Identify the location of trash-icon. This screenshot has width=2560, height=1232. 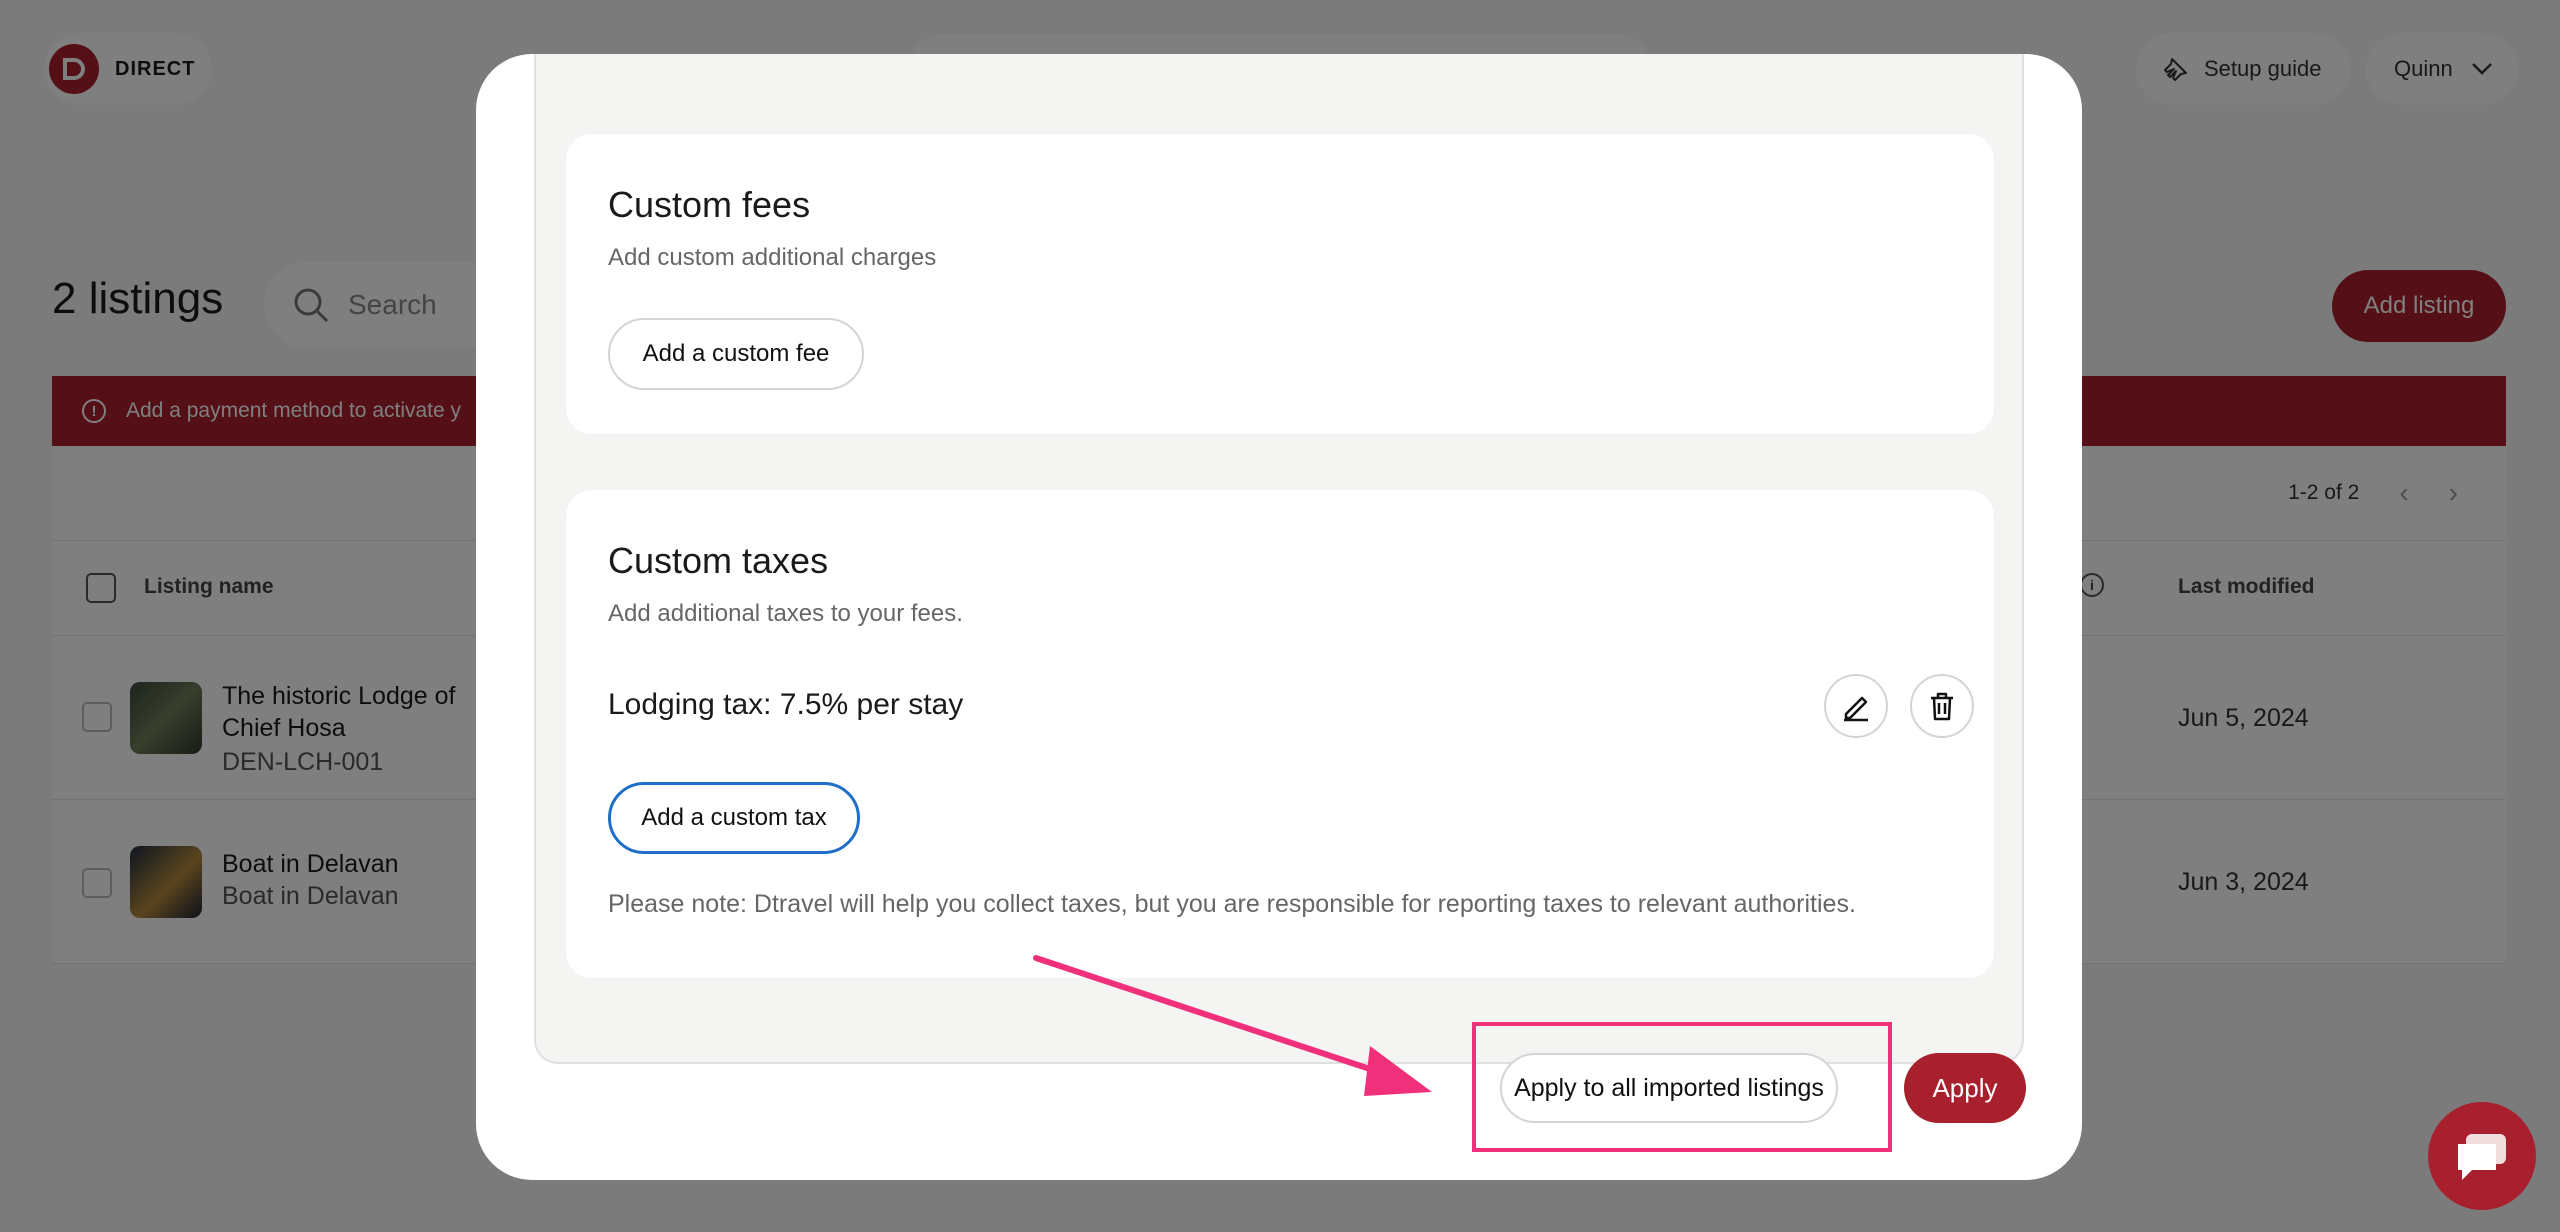
(1942, 706).